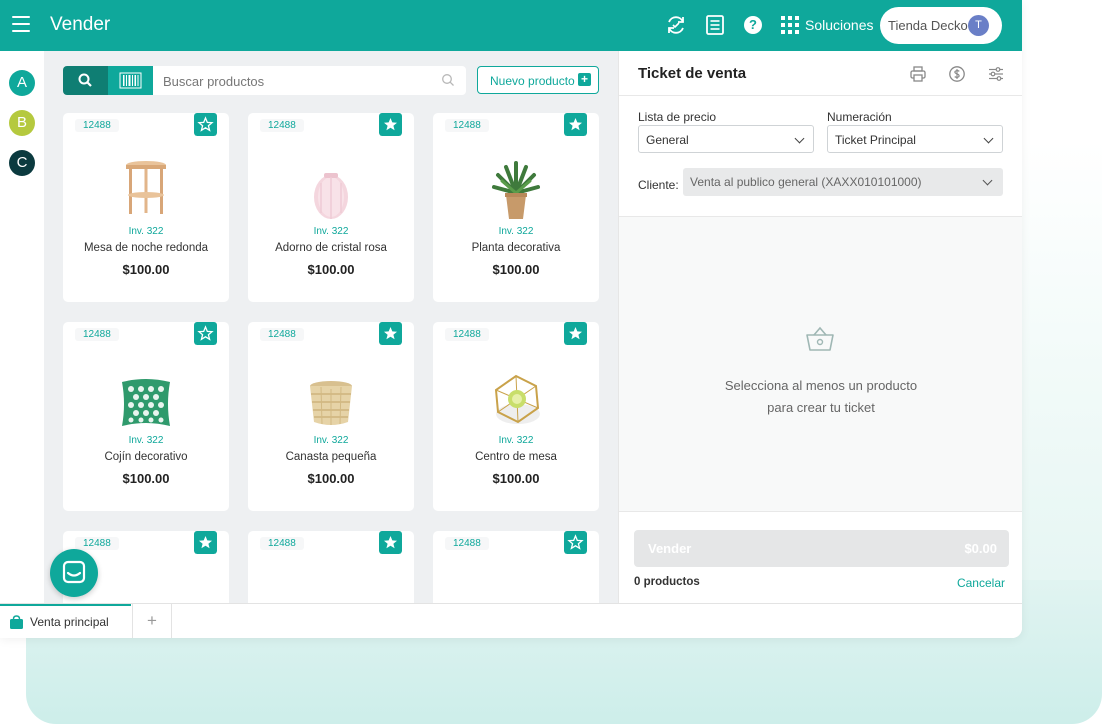  Describe the element at coordinates (16, 622) in the screenshot. I see `shopping-bag-icon` at that location.